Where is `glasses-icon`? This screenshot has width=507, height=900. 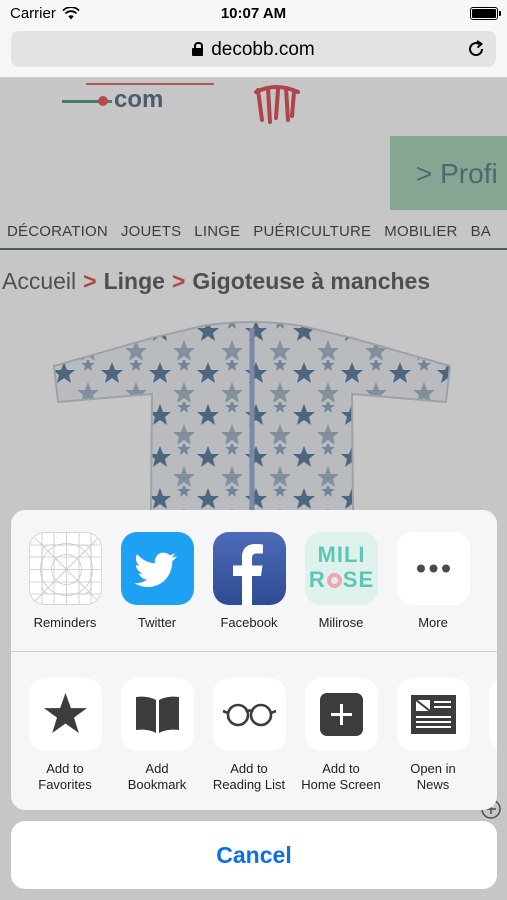 glasses-icon is located at coordinates (249, 715).